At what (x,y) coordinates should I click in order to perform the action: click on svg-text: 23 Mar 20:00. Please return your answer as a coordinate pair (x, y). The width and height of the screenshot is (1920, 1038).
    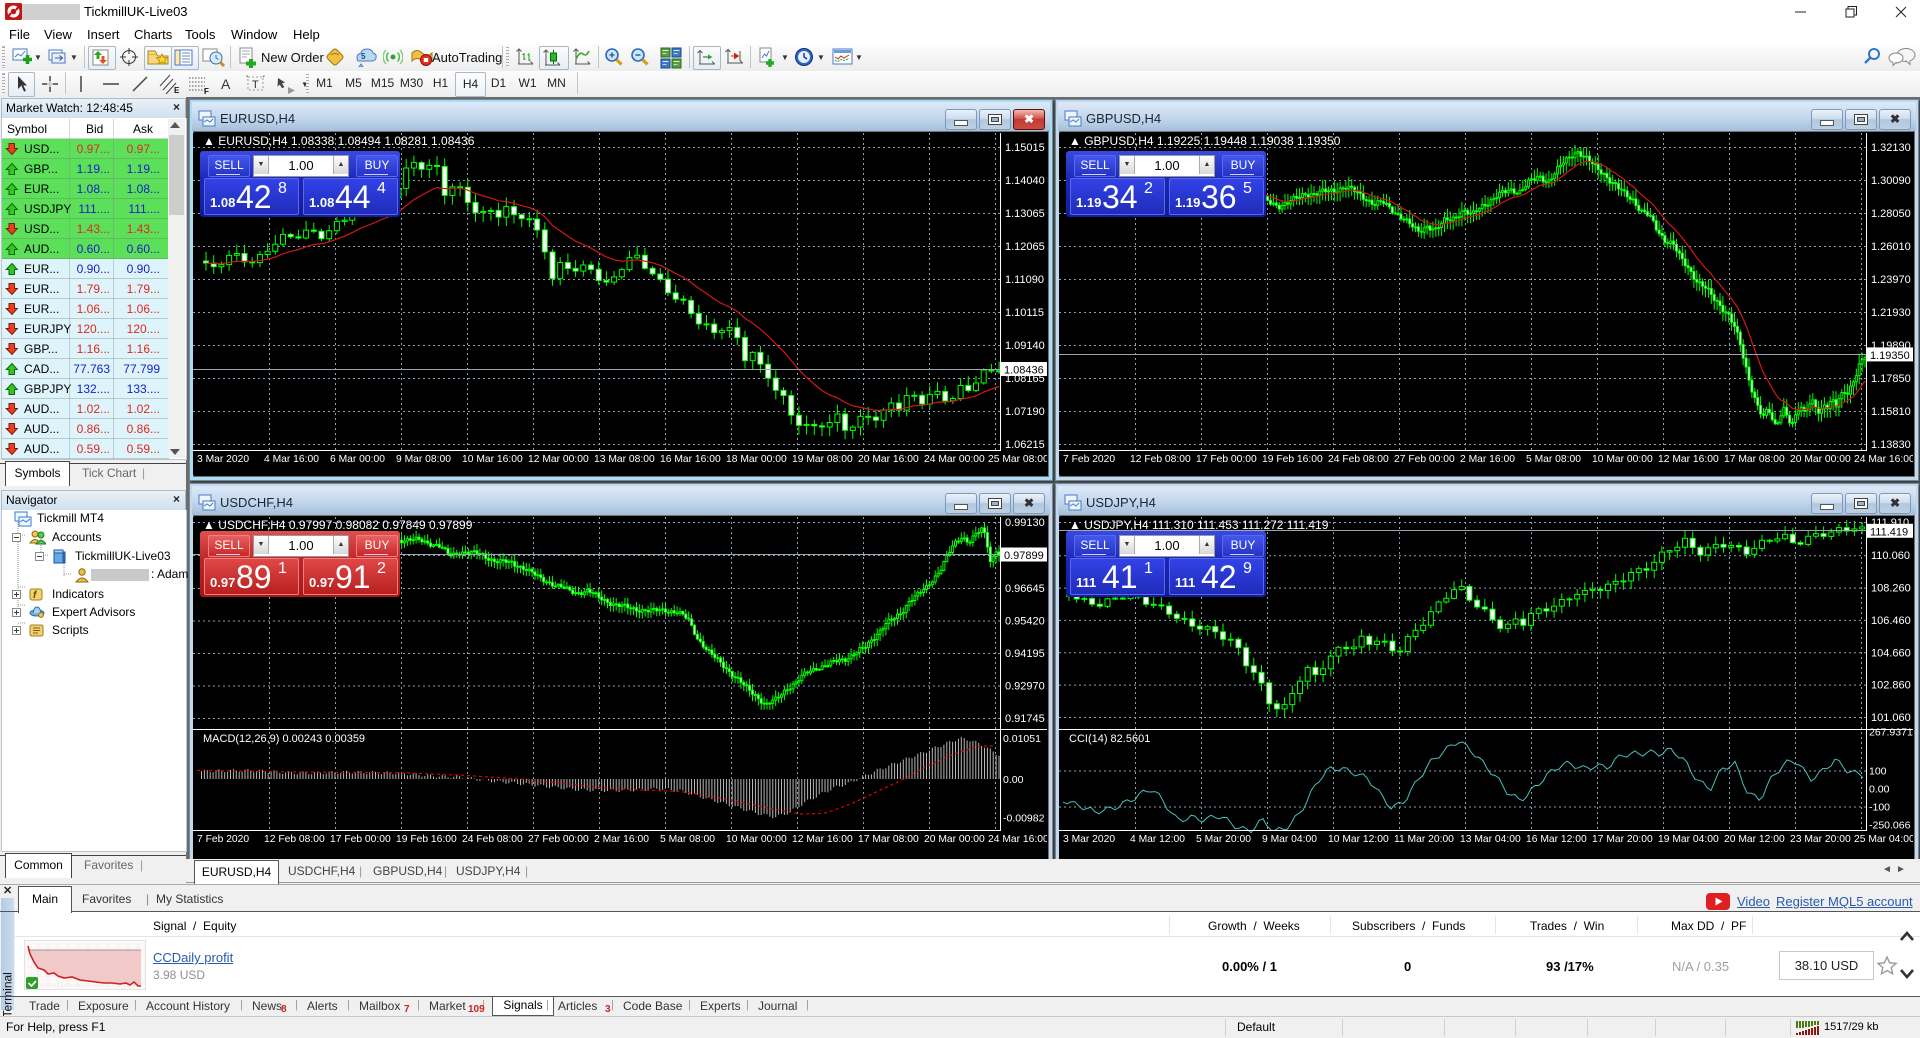
    Looking at the image, I should click on (1820, 839).